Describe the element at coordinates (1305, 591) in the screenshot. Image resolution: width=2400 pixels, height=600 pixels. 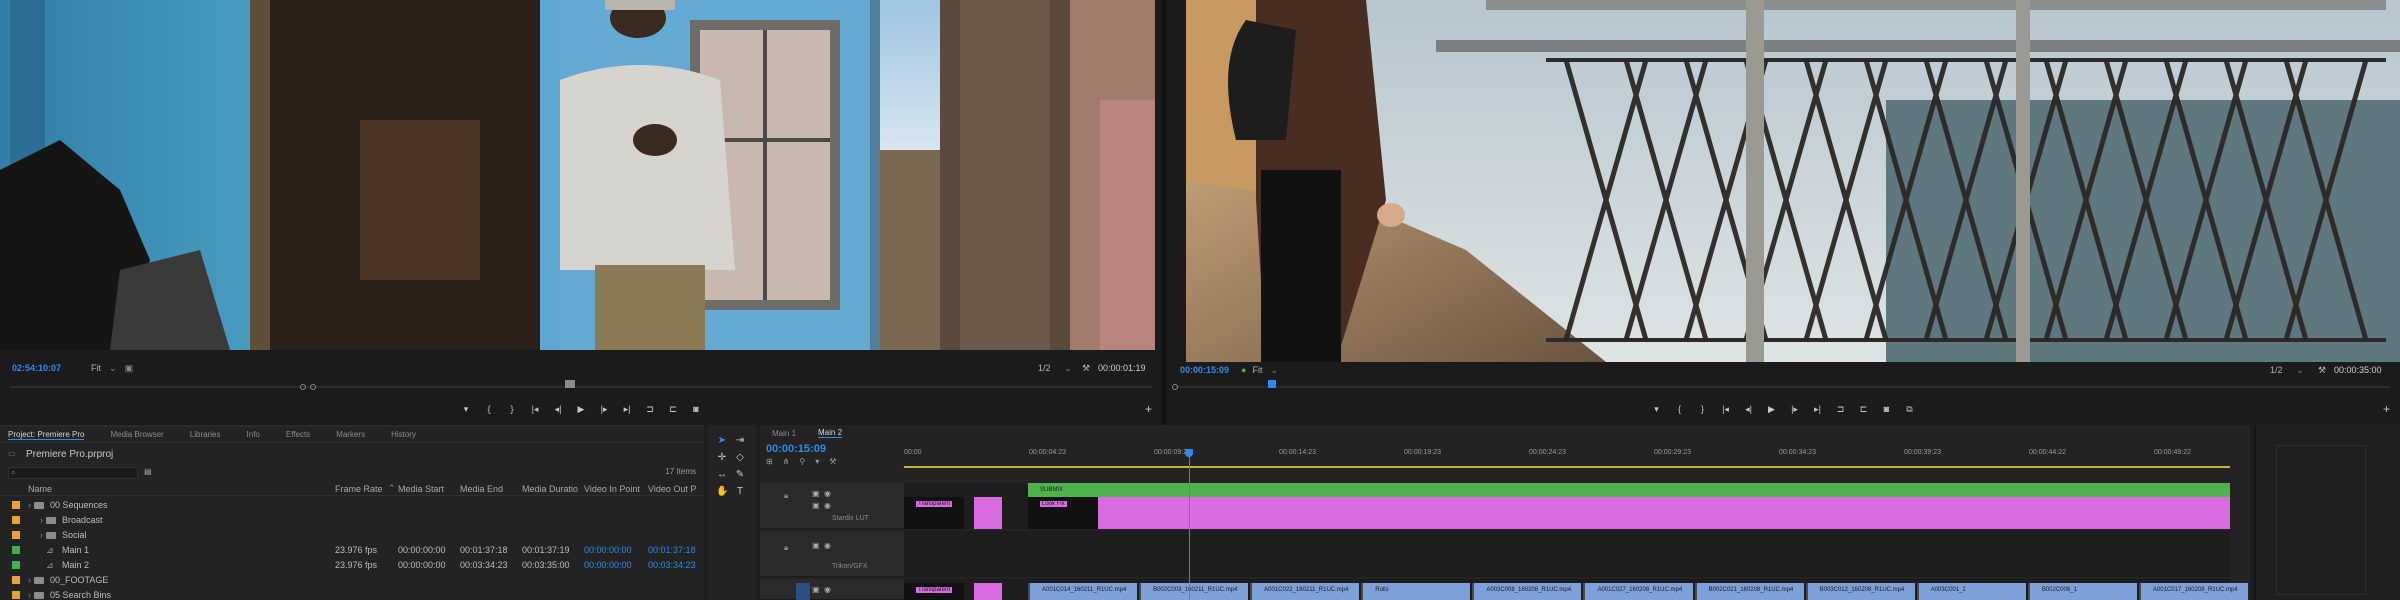
I see `video-clip: A001C022_160211_R1UC.mp4` at that location.